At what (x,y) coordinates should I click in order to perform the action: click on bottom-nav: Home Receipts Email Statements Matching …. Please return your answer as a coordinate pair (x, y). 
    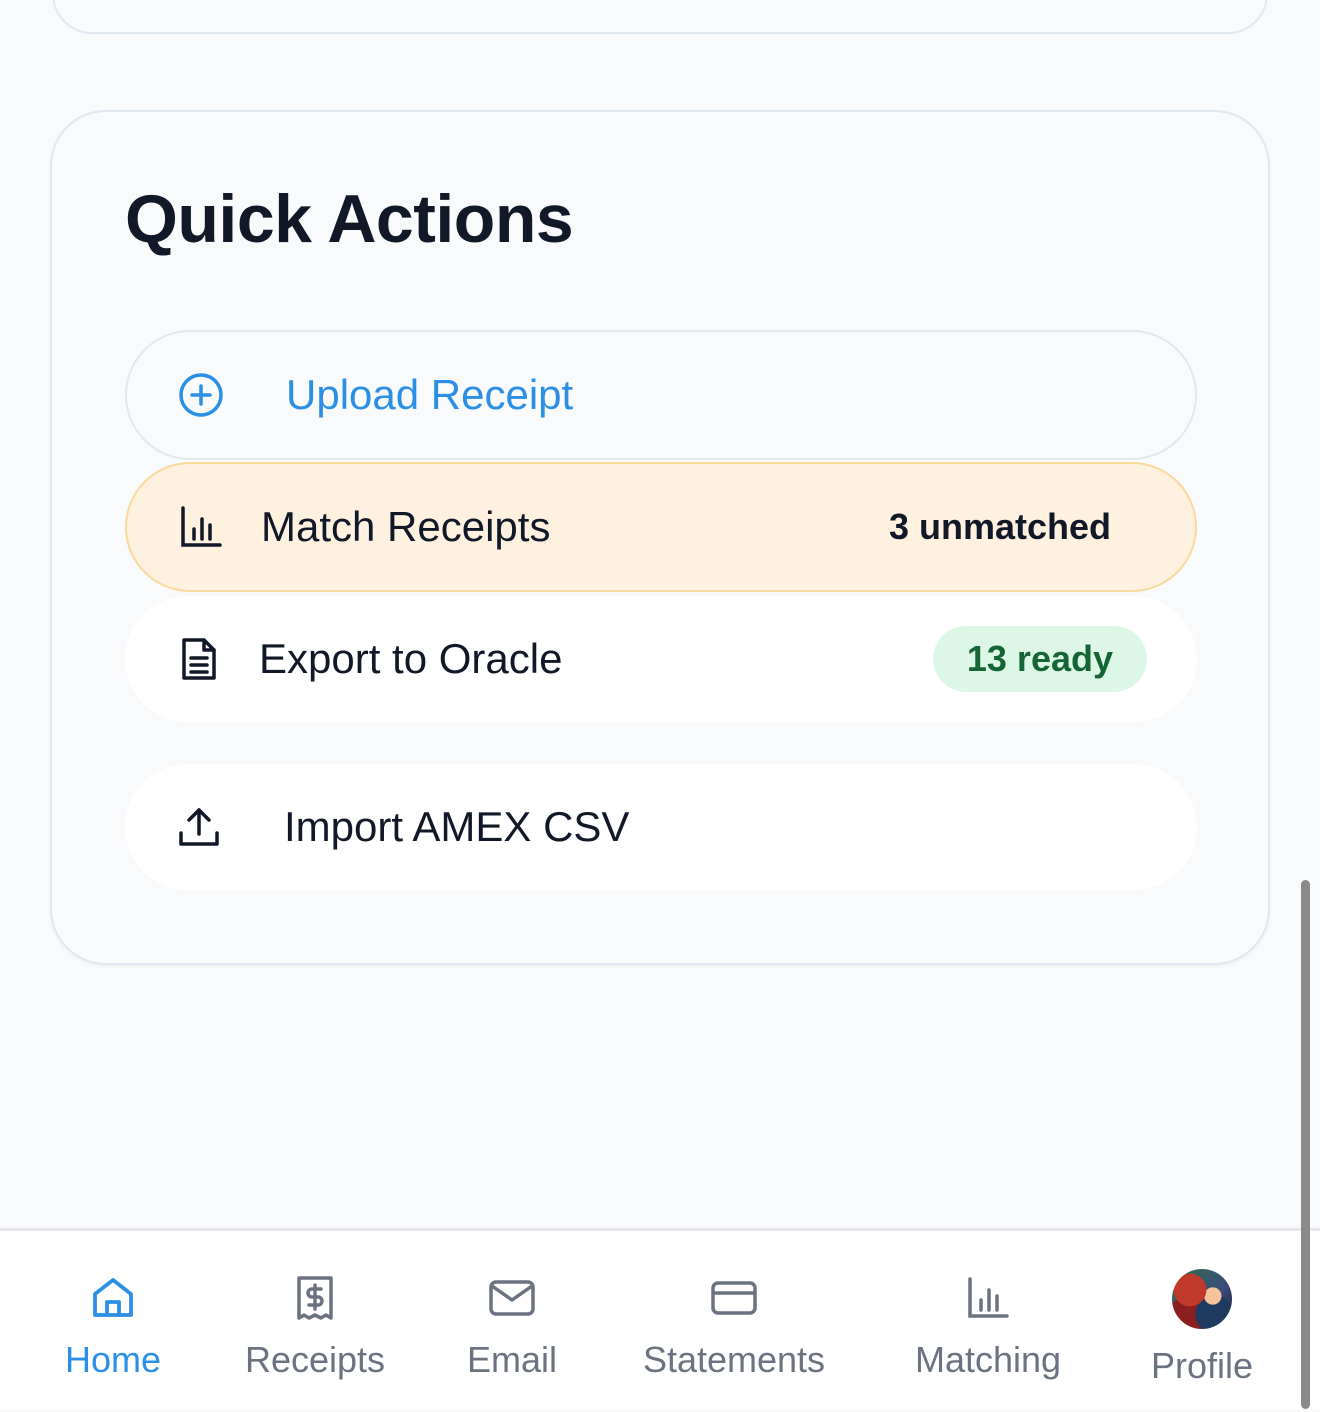
    Looking at the image, I should click on (660, 1318).